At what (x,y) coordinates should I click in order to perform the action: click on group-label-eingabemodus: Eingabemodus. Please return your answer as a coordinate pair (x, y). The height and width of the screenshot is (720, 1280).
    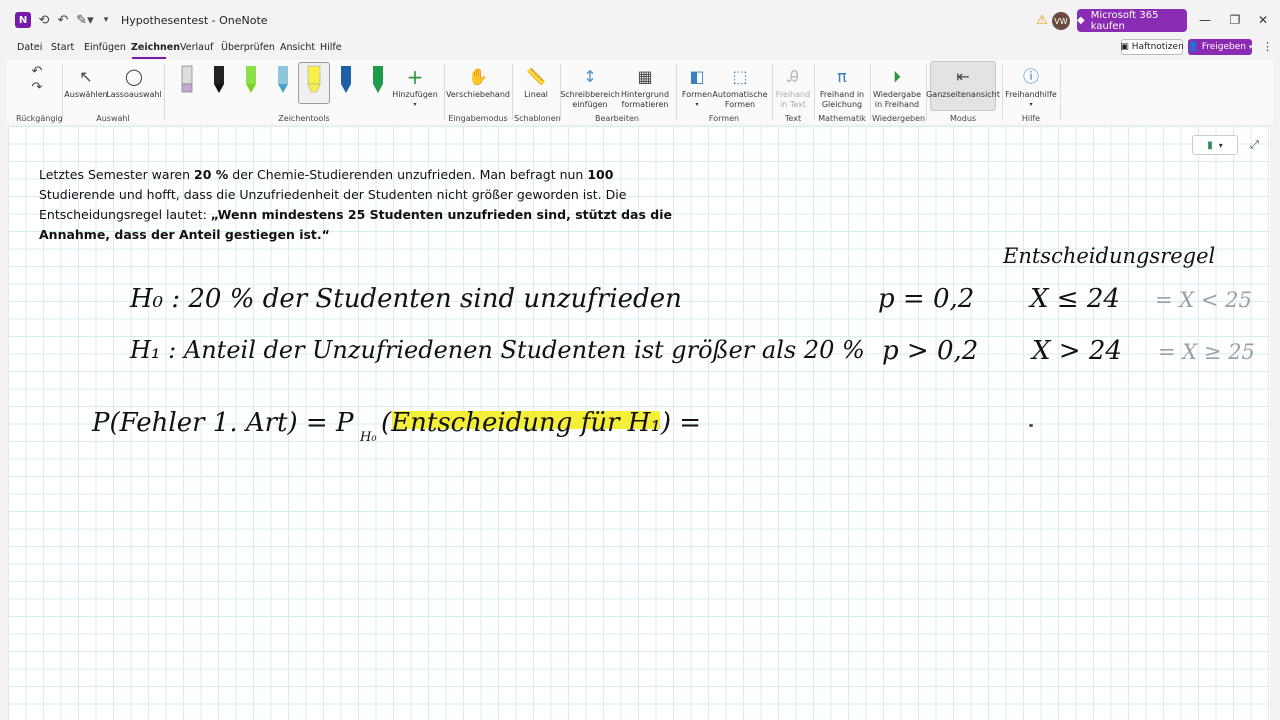
    Looking at the image, I should click on (478, 118).